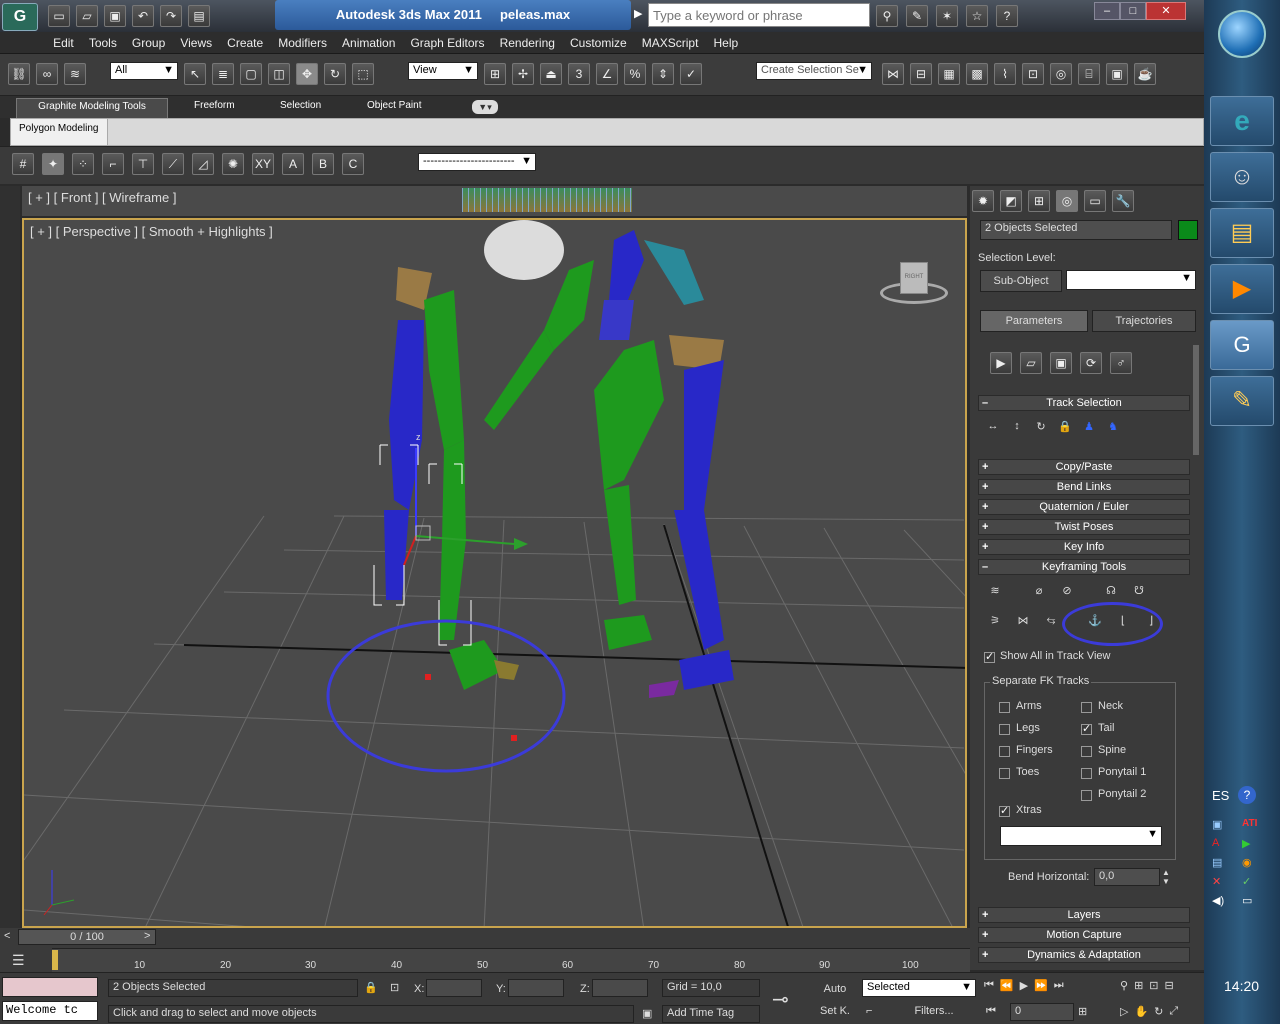 The image size is (1280, 1024). Describe the element at coordinates (143, 16) in the screenshot. I see `undo-icon: ↶` at that location.